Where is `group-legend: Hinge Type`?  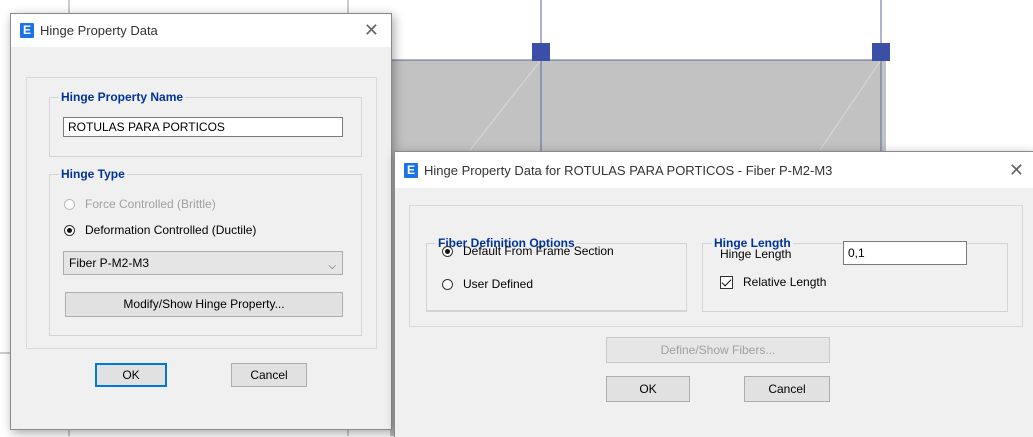 group-legend: Hinge Type is located at coordinates (93, 174).